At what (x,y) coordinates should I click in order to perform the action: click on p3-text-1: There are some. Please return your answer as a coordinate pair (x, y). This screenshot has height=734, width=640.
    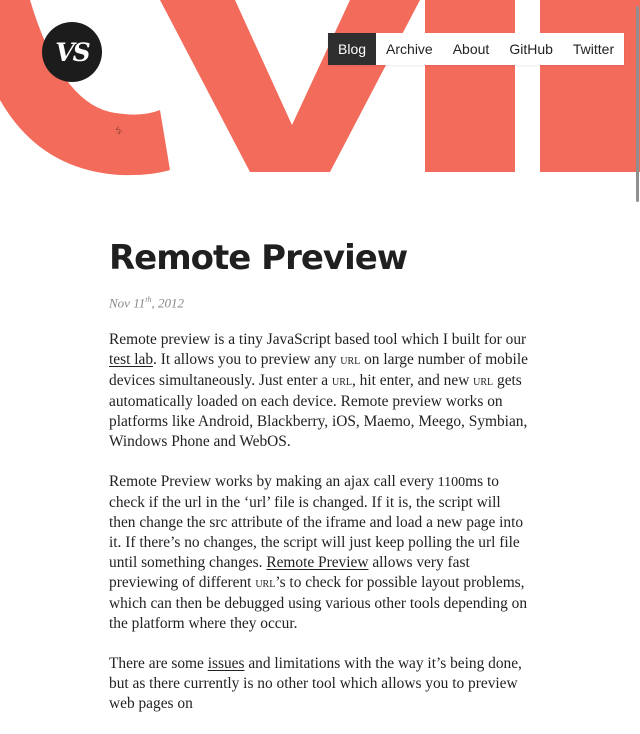
    Looking at the image, I should click on (158, 664).